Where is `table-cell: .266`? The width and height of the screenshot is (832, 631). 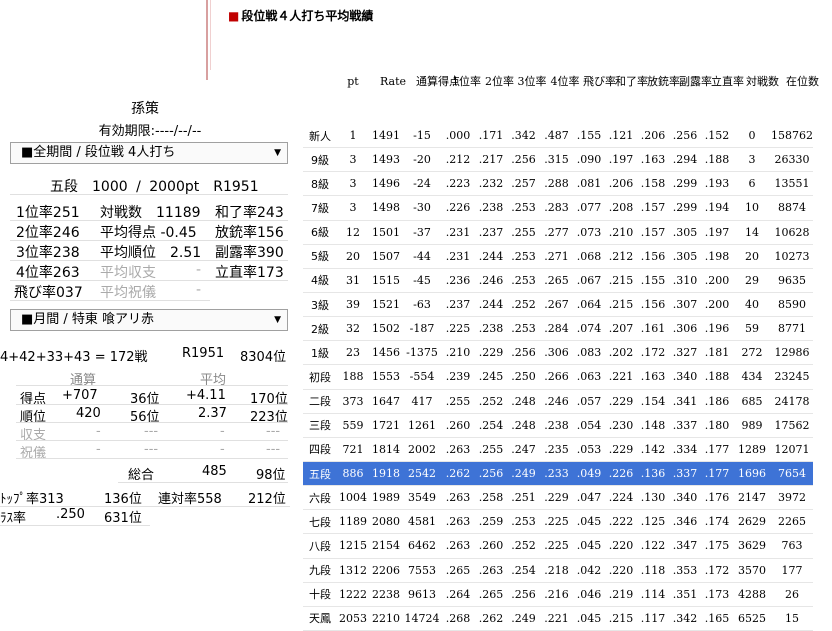 table-cell: .266 is located at coordinates (556, 377).